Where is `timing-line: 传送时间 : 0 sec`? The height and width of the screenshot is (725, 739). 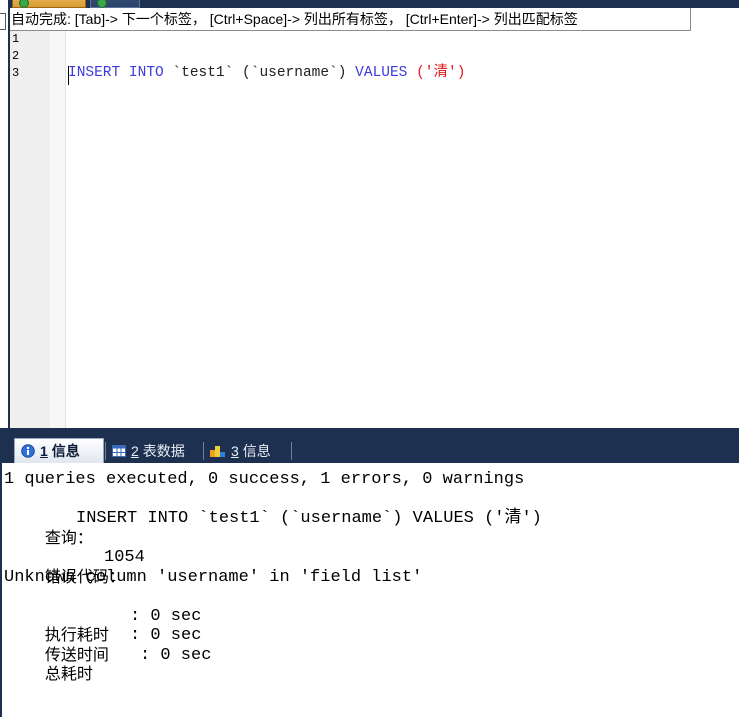 timing-line: 传送时间 : 0 sec is located at coordinates (371, 645).